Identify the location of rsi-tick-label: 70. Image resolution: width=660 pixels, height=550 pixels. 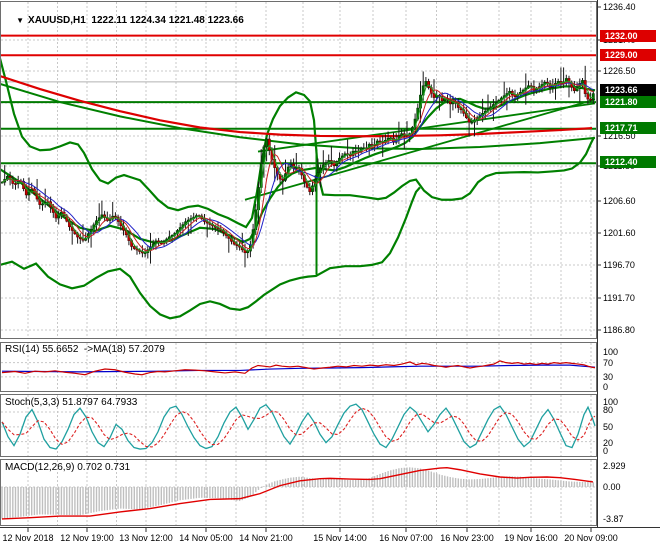
(608, 363).